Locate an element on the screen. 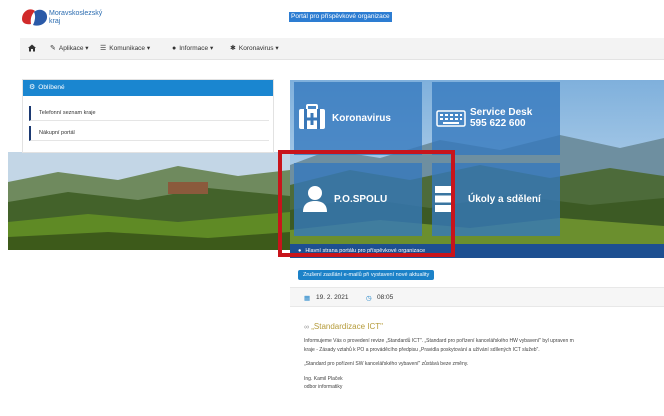 Image resolution: width=664 pixels, height=416 pixels. service-desk-tile: Service Desk 595 622 600 is located at coordinates (496, 118).